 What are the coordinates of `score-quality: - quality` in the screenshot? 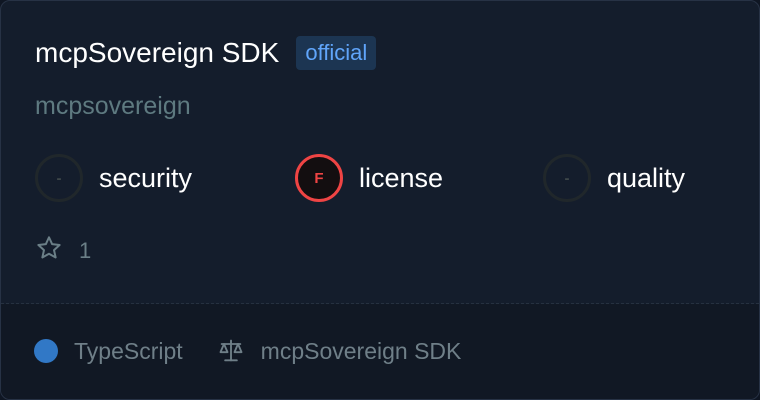 It's located at (614, 178).